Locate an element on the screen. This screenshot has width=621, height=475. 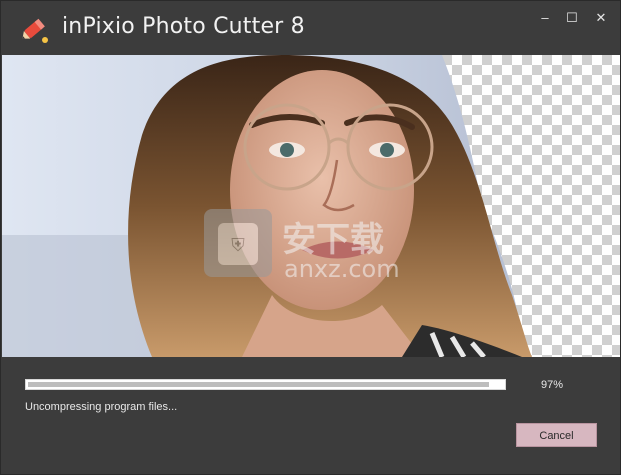
watermark-cjk: 安下载 is located at coordinates (333, 240).